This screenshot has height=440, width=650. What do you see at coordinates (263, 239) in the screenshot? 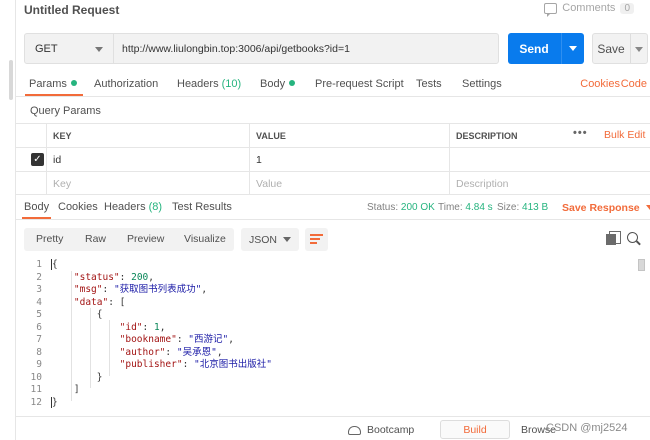
I see `format-label: JSON` at bounding box center [263, 239].